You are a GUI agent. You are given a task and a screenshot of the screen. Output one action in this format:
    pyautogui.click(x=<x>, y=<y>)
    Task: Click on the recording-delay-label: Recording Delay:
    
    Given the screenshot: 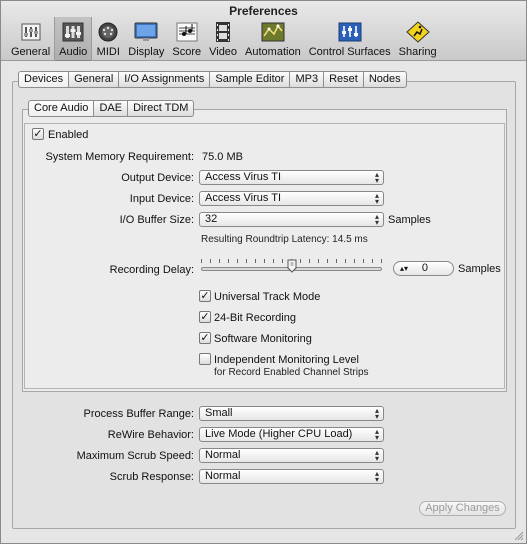 What is the action you would take?
    pyautogui.click(x=151, y=270)
    